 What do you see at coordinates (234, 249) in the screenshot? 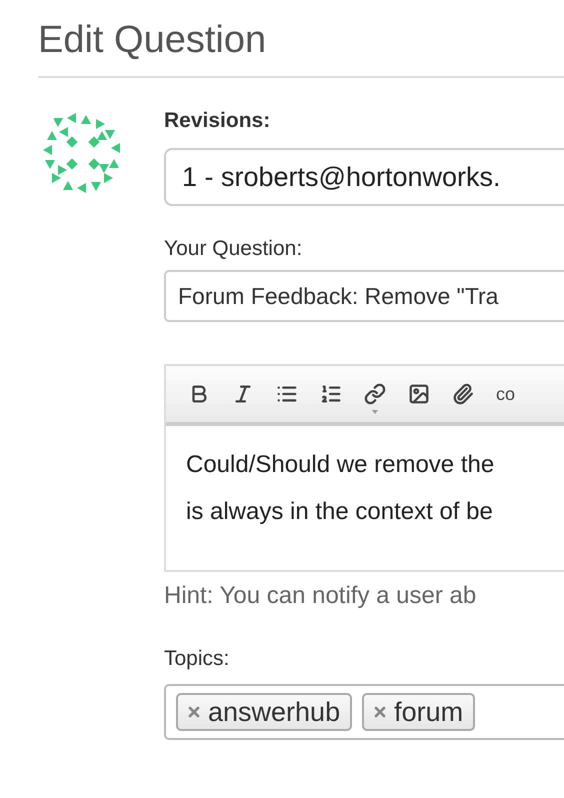
I see `question-label: Your Question:` at bounding box center [234, 249].